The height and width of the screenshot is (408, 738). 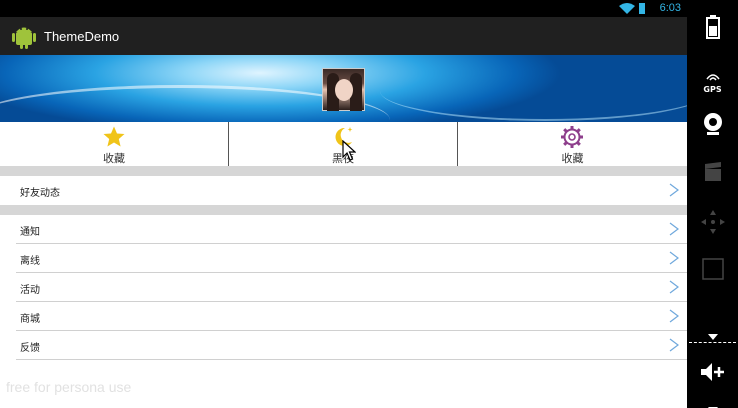 I want to click on wifi-icon, so click(x=627, y=8).